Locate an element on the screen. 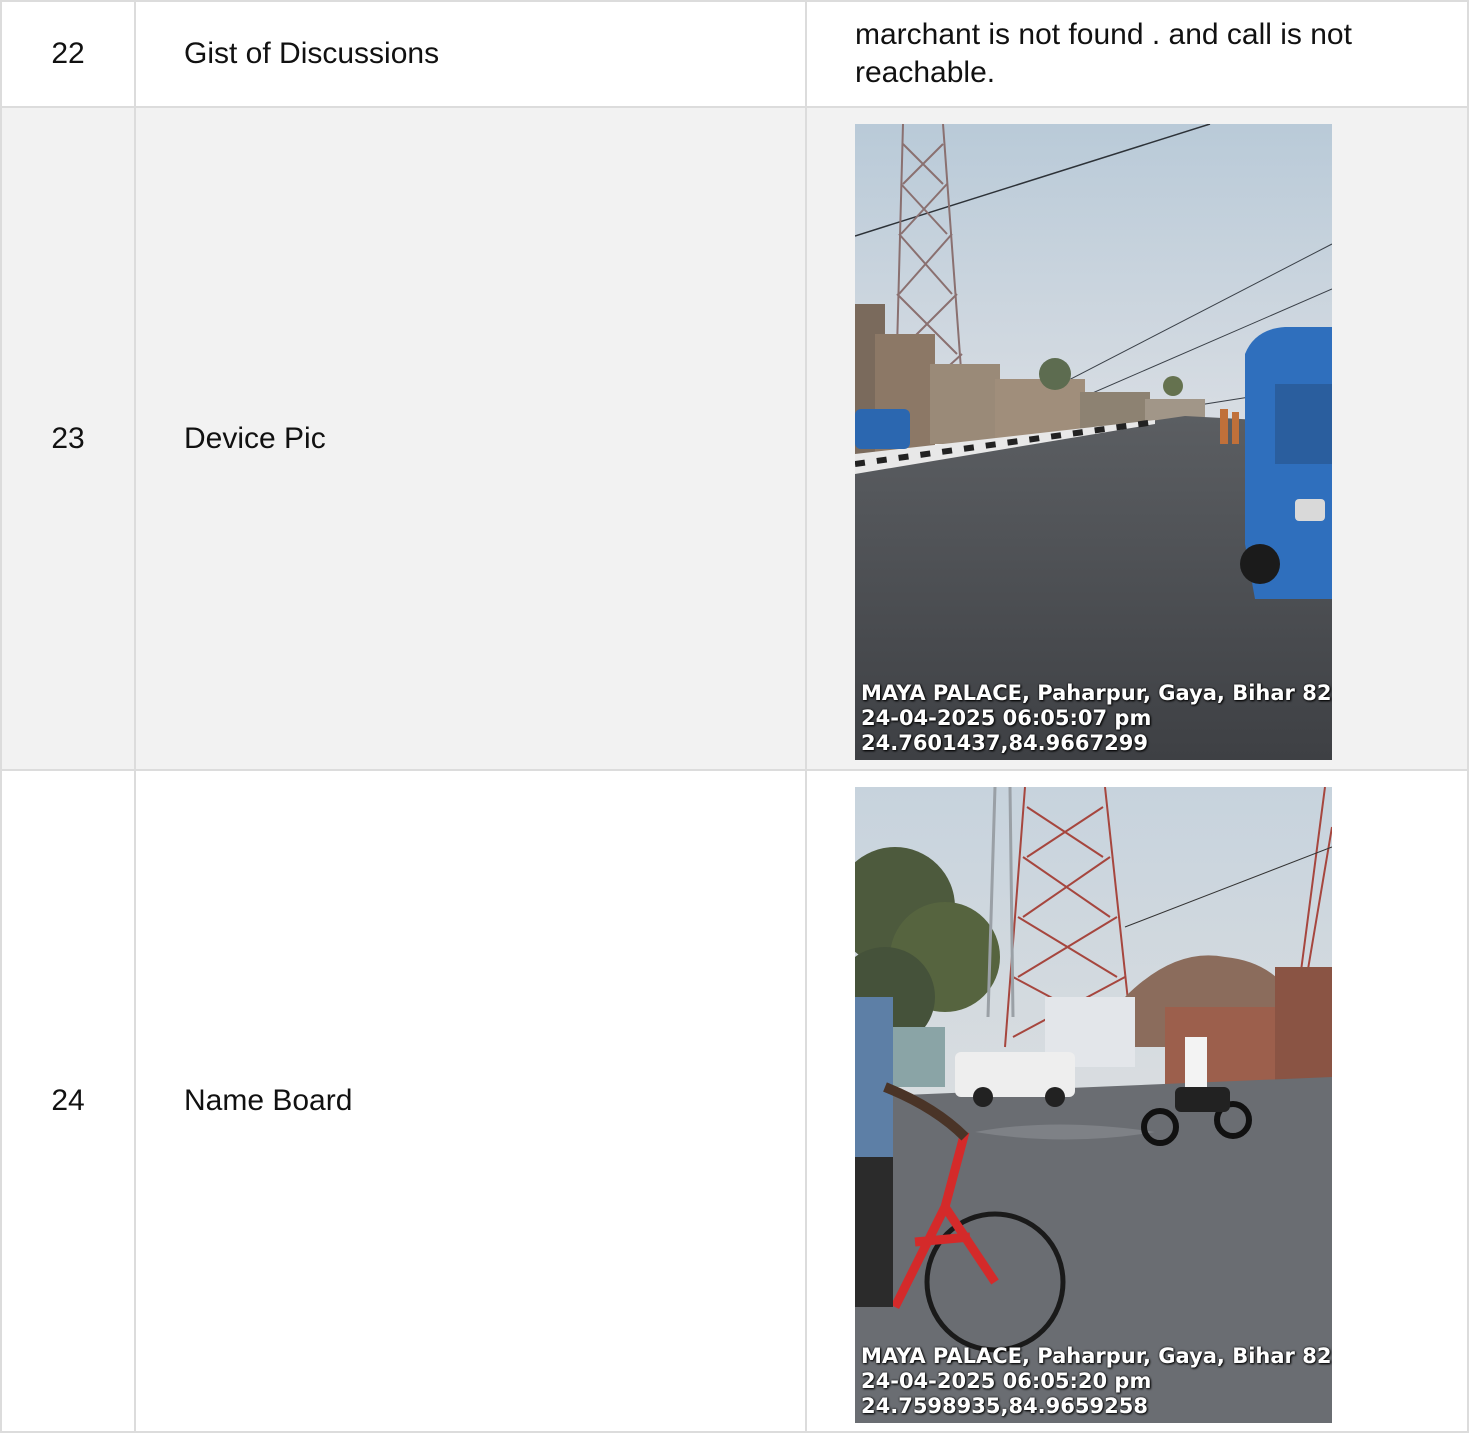 Image resolution: width=1469 pixels, height=1433 pixels. row-number: 23 is located at coordinates (68, 438).